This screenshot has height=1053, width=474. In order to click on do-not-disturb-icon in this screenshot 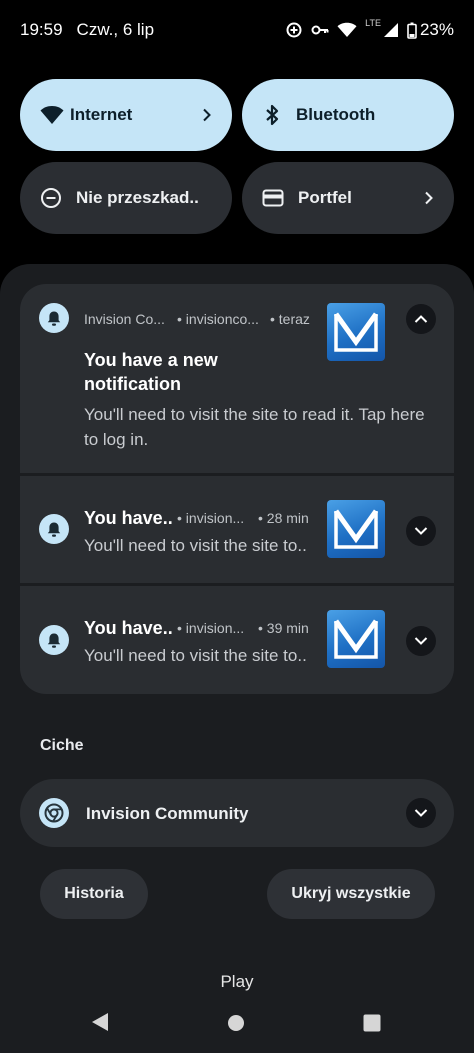, I will do `click(51, 198)`.